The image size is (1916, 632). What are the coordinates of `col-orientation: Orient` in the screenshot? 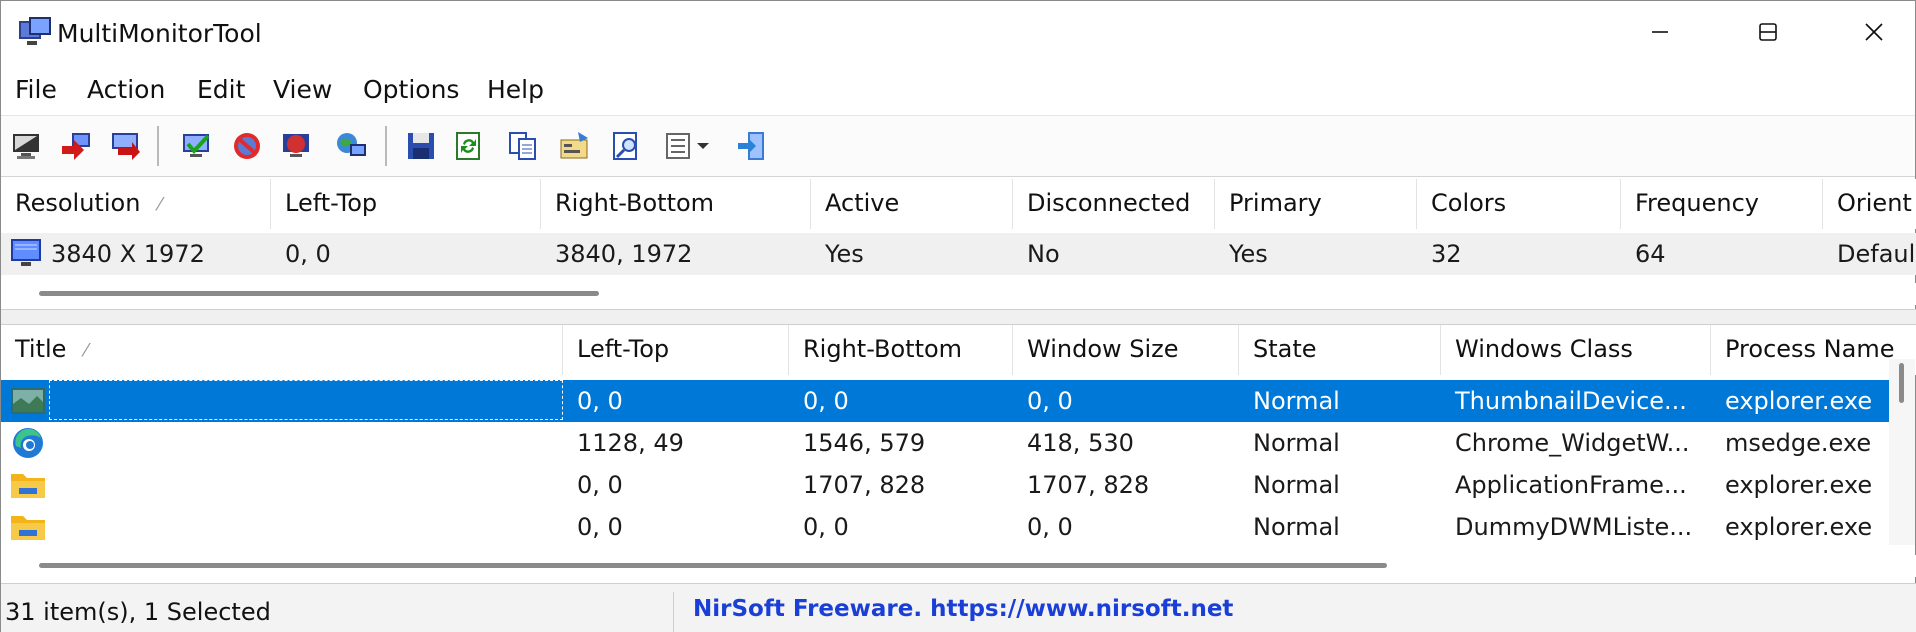 It's located at (1869, 204).